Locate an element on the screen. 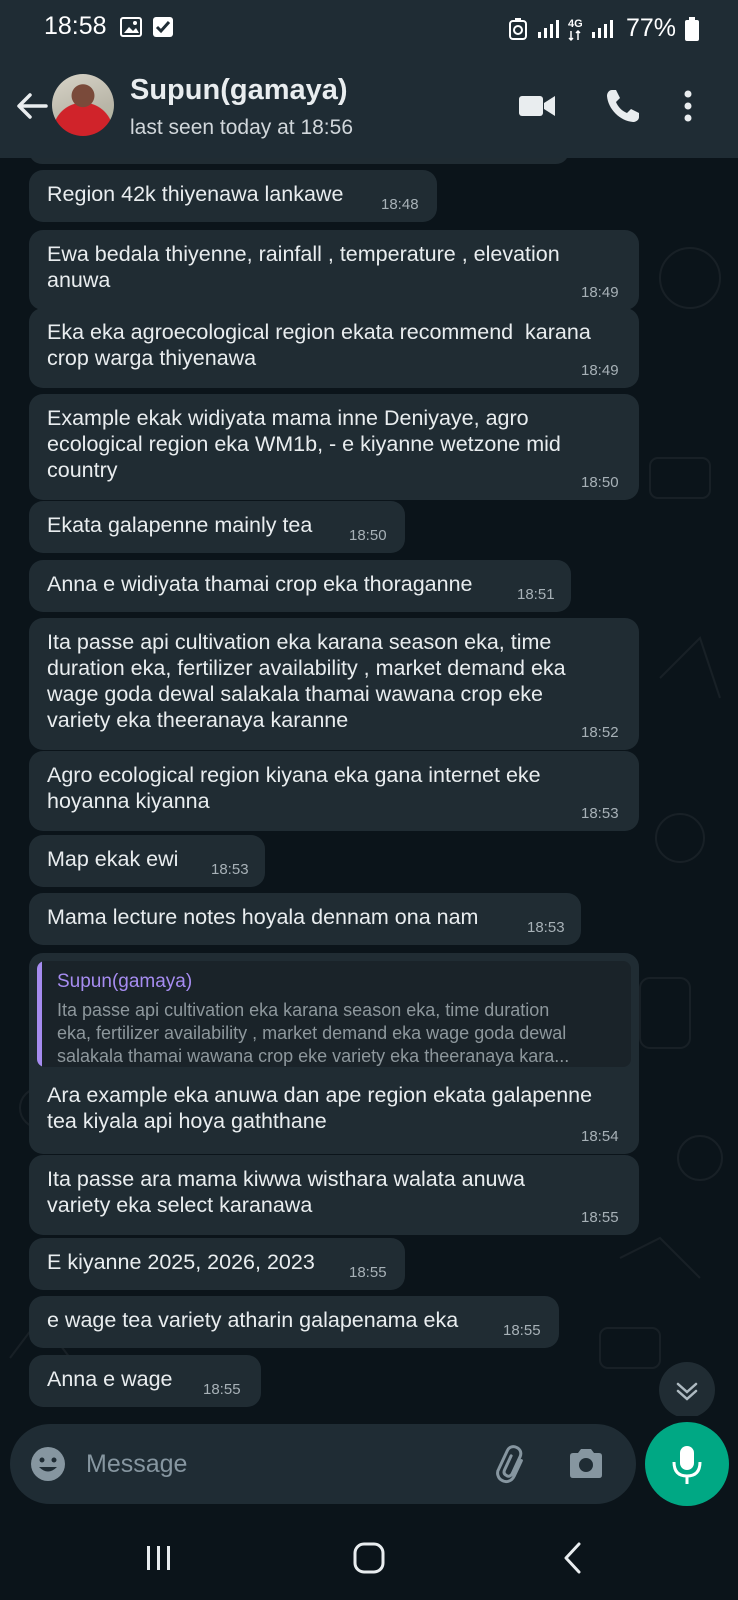 The height and width of the screenshot is (1600, 738). system-nav-bar is located at coordinates (369, 1558).